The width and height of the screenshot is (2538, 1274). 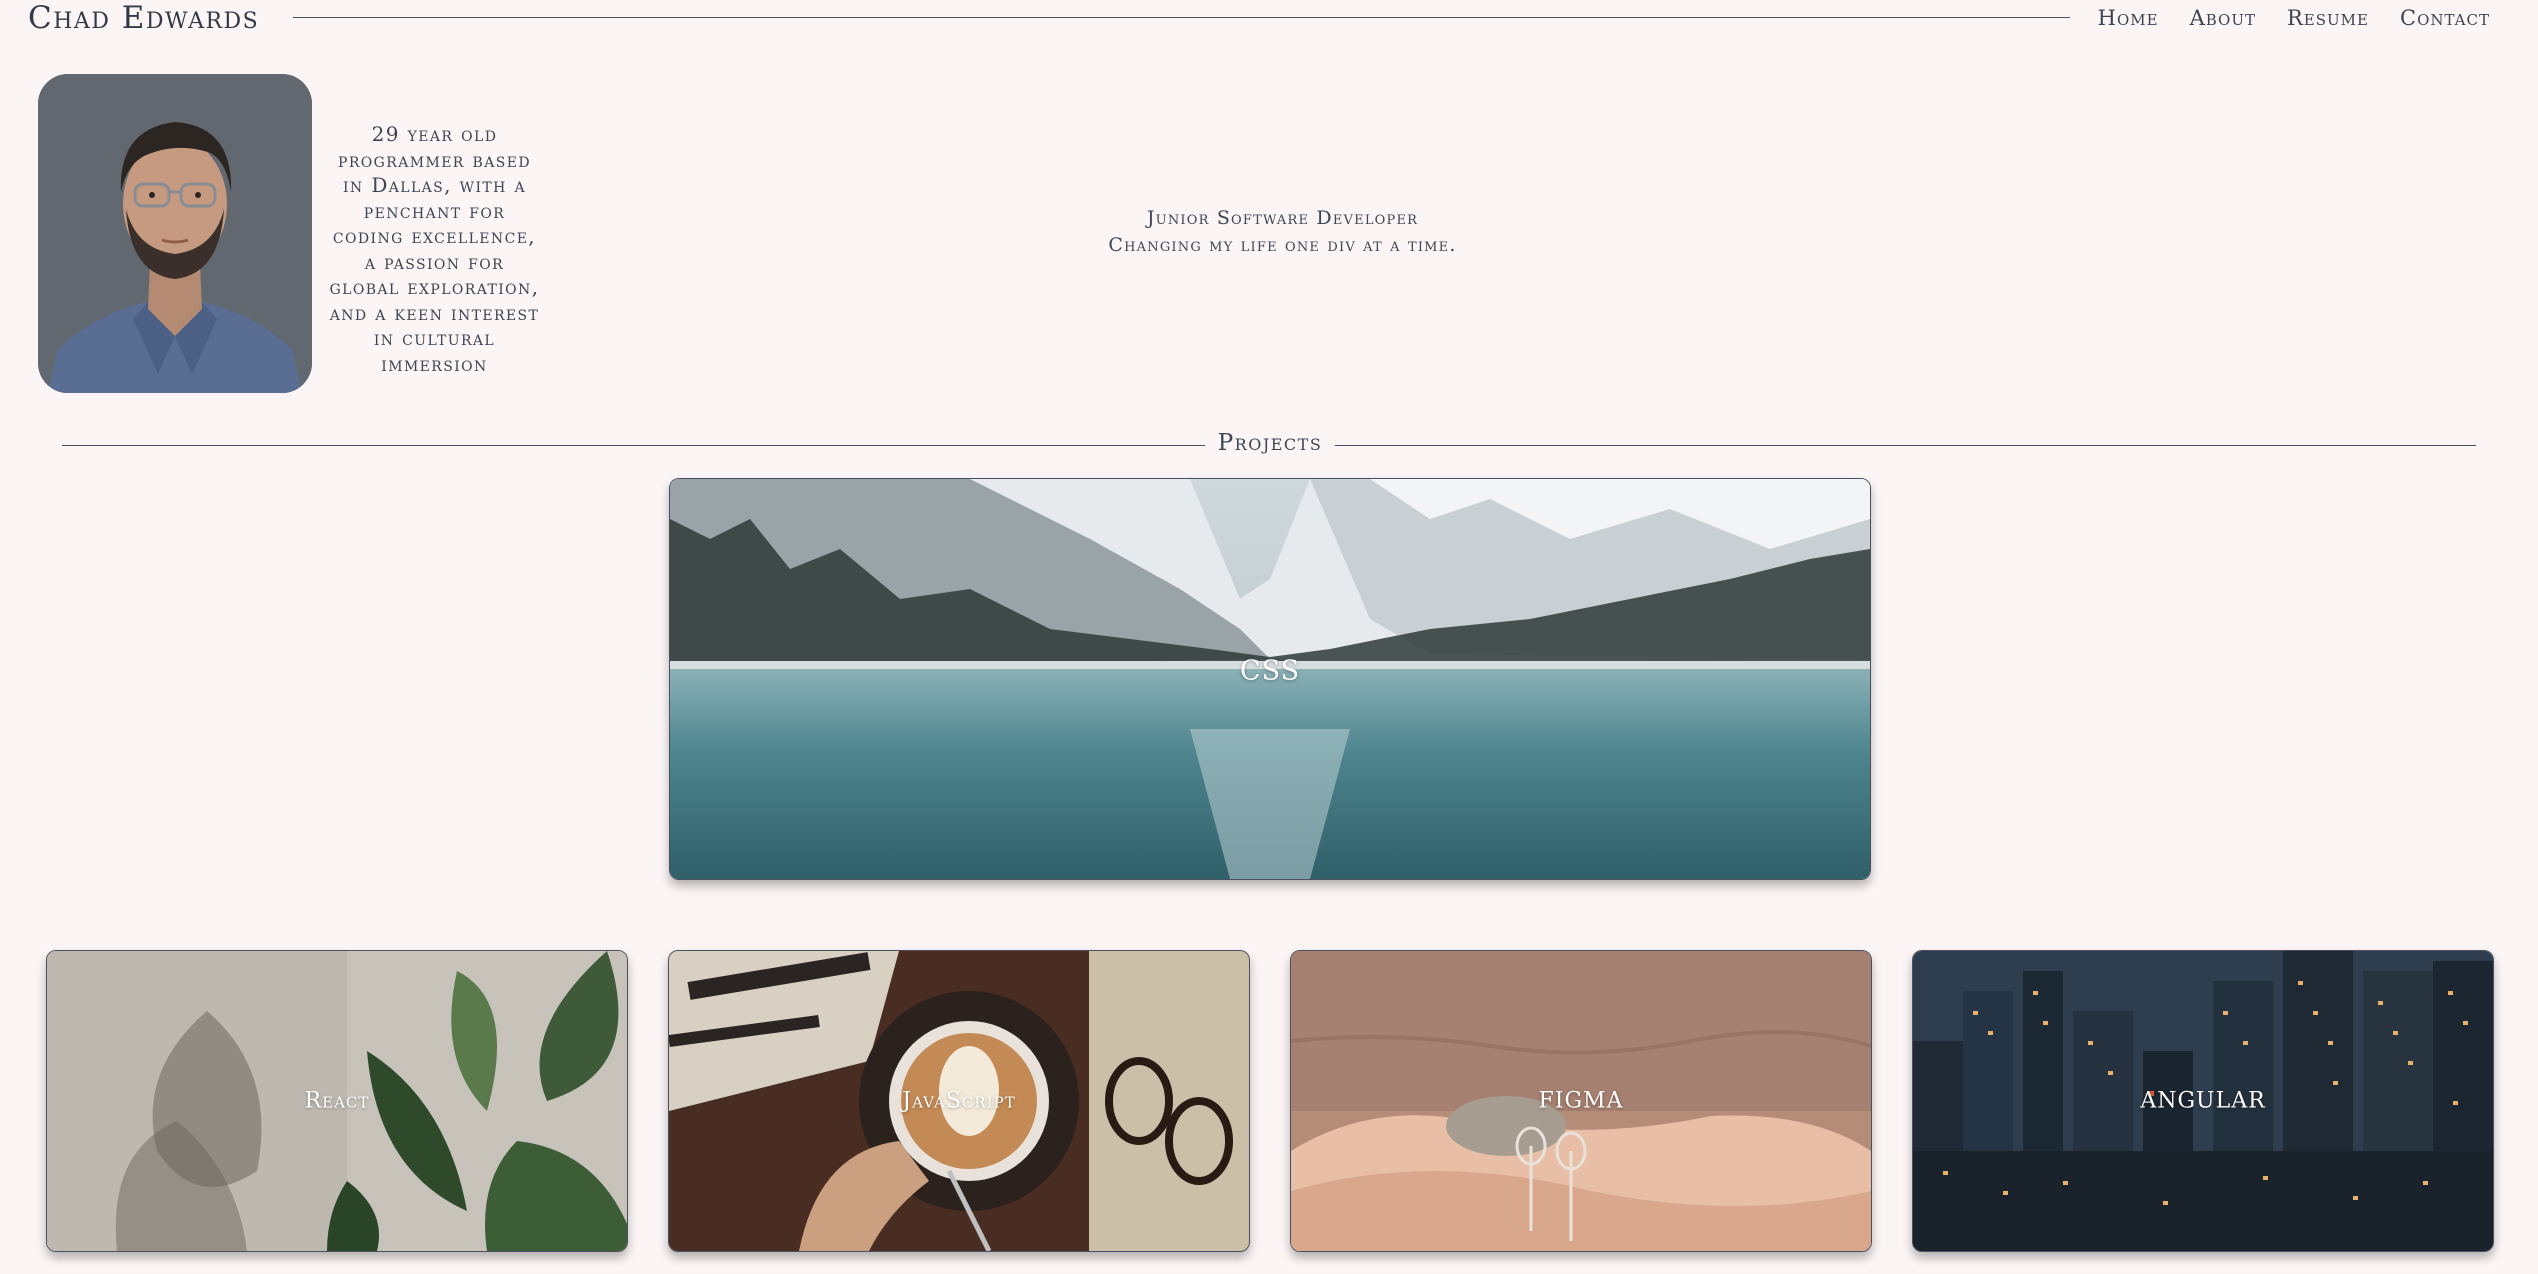 I want to click on bio-line: in cultural, so click(x=434, y=338).